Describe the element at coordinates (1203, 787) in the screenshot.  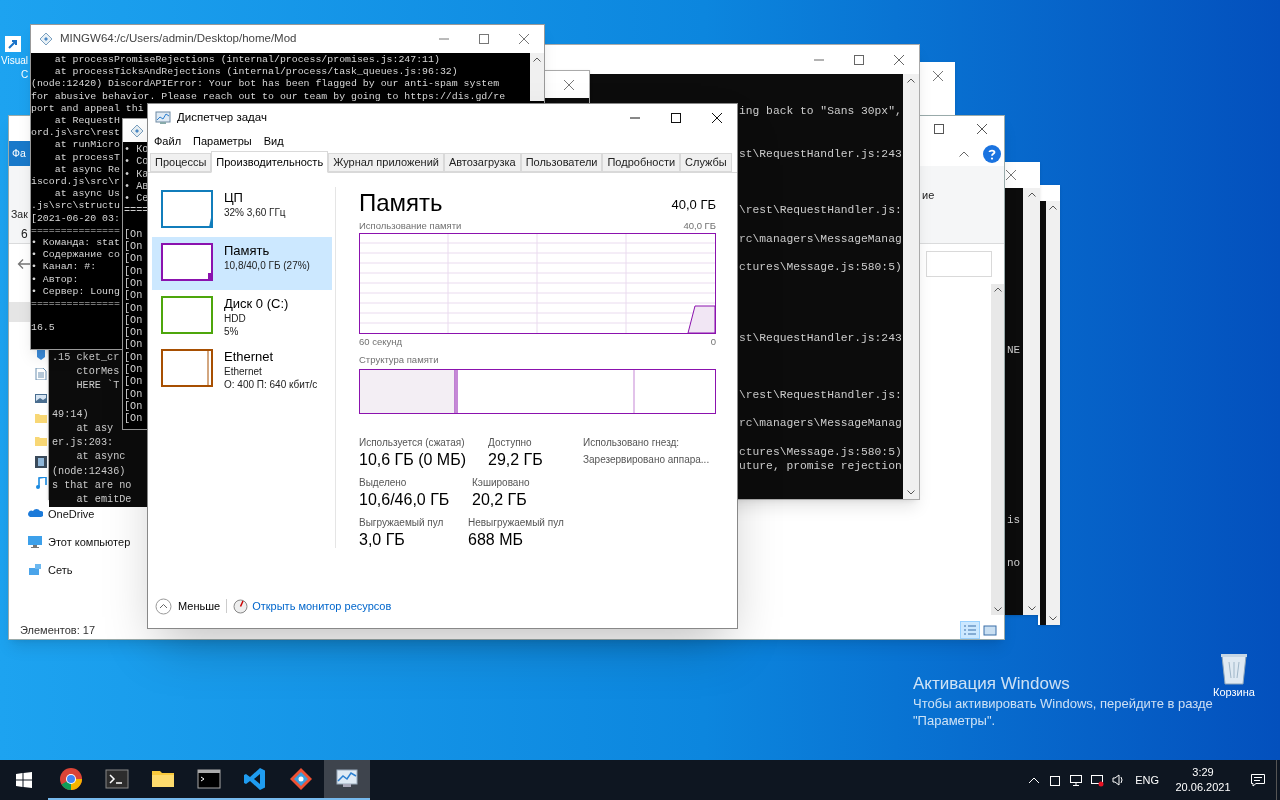
I see `clock-date: 20.06.2021` at that location.